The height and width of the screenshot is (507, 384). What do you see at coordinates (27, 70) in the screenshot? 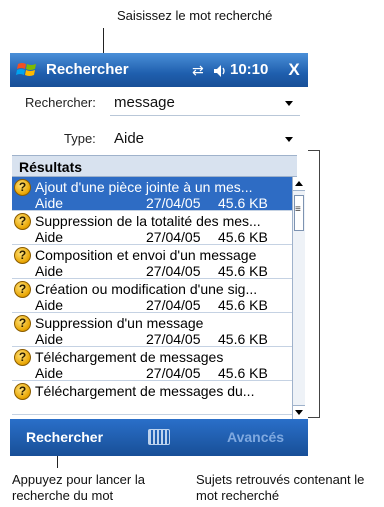
I see `windows-flag-icon` at bounding box center [27, 70].